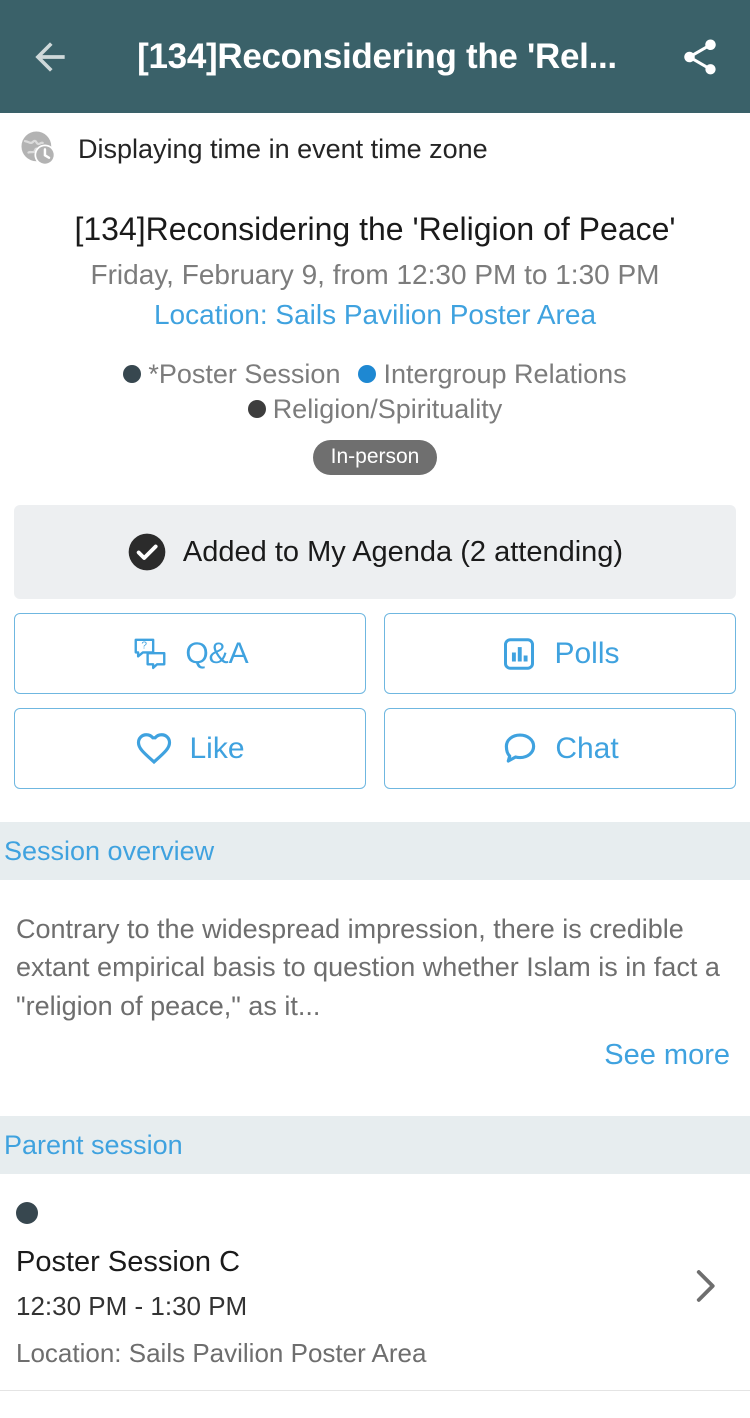  I want to click on share-icon, so click(700, 56).